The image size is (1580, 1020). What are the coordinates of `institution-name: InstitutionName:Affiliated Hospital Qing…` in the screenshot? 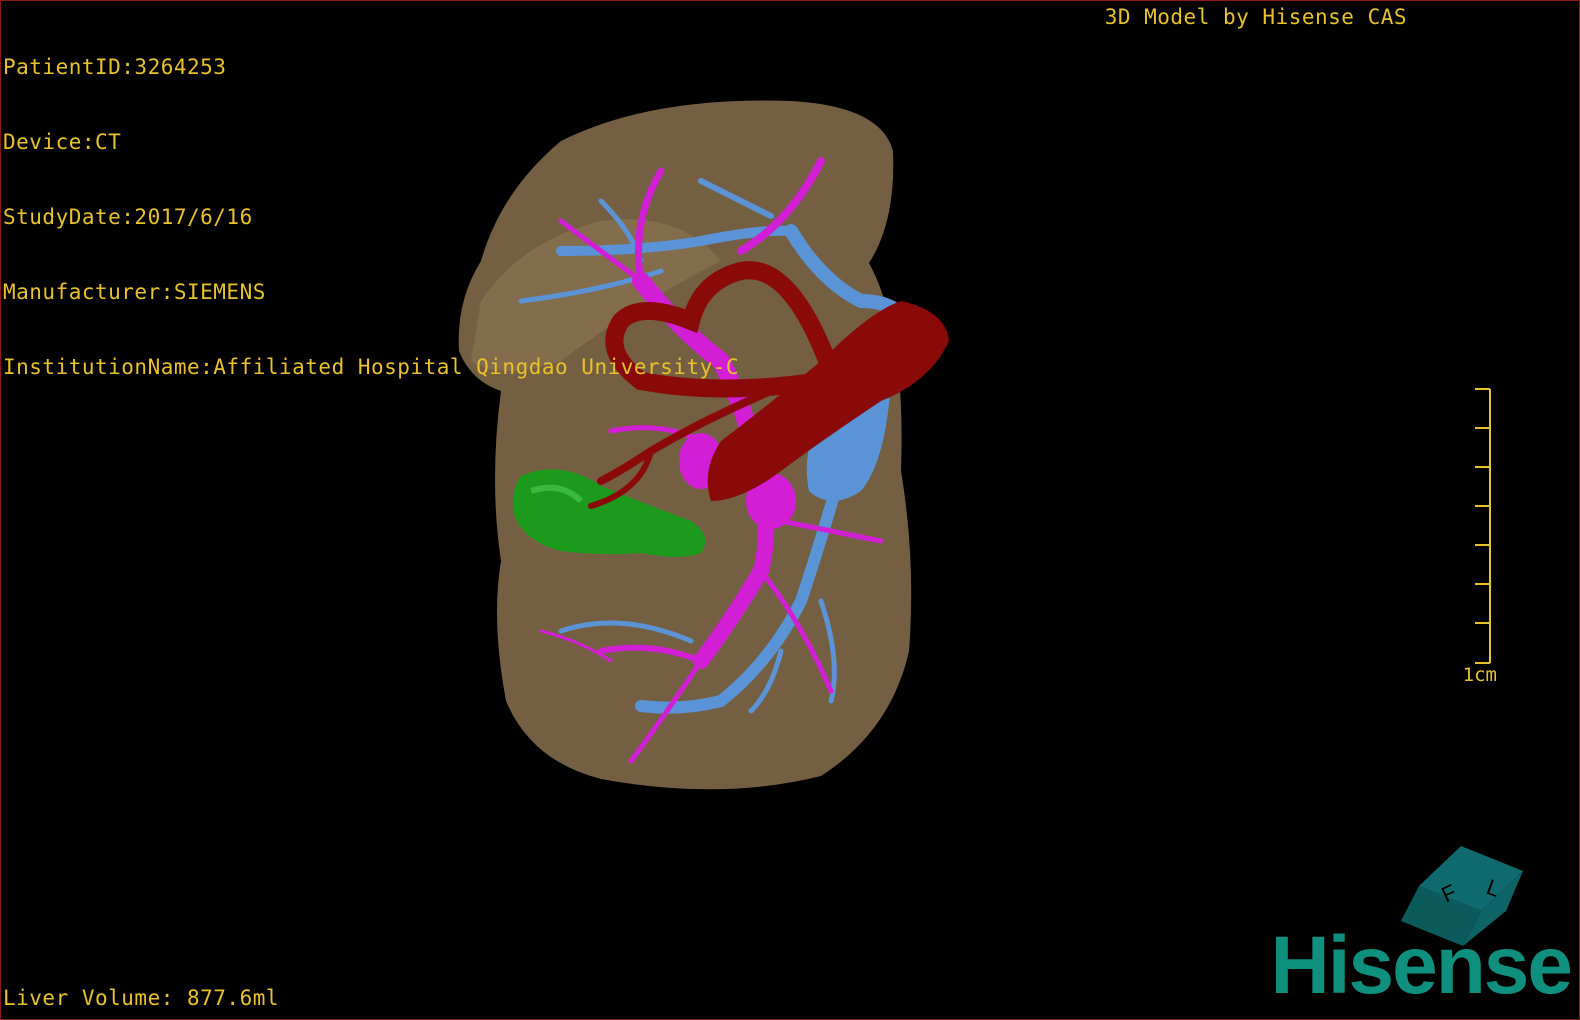 It's located at (371, 367).